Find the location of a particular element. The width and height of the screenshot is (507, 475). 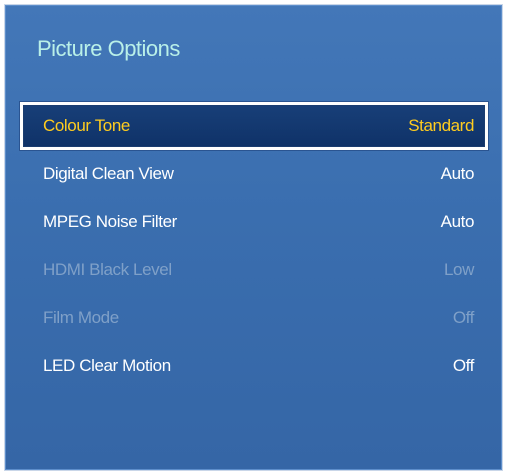

menu-item-label: LED Clear Motion is located at coordinates (107, 365).